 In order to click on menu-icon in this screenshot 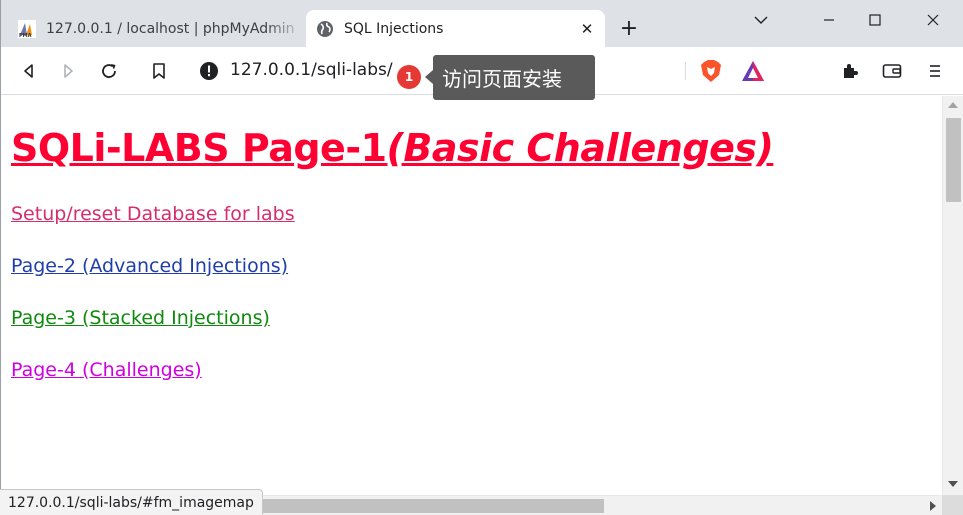, I will do `click(935, 71)`.